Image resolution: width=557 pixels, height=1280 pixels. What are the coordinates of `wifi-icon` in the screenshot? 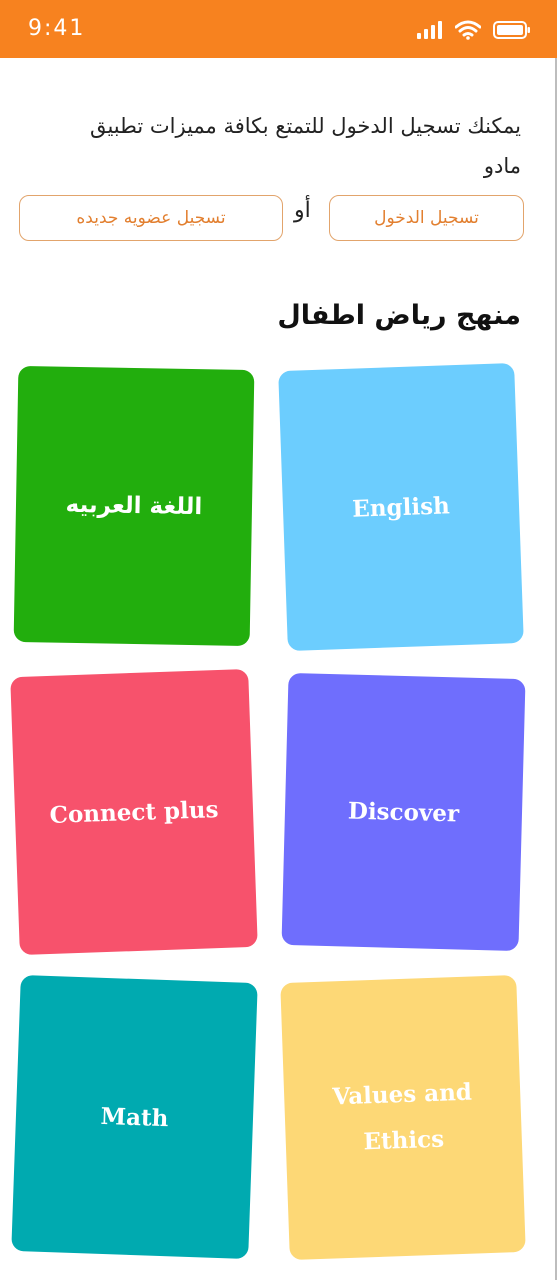 It's located at (468, 30).